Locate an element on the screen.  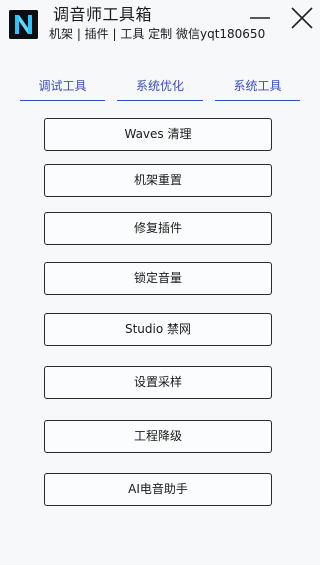
app-title: 调音师工具箱 is located at coordinates (103, 14).